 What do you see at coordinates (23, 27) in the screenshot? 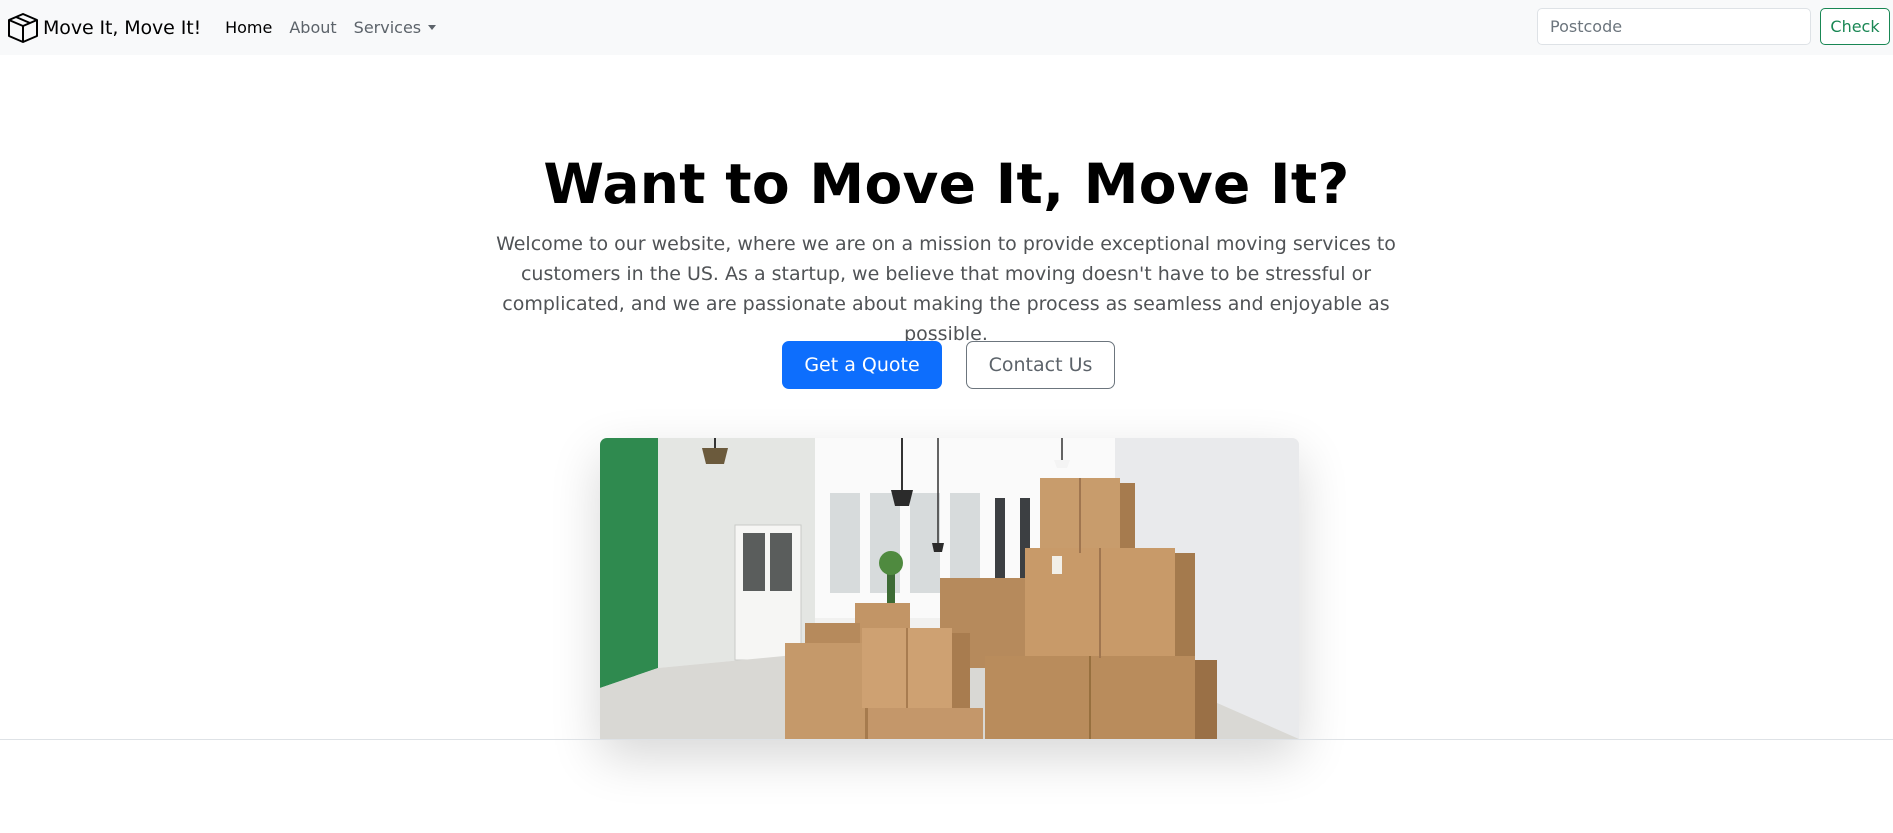
I see `box-icon` at bounding box center [23, 27].